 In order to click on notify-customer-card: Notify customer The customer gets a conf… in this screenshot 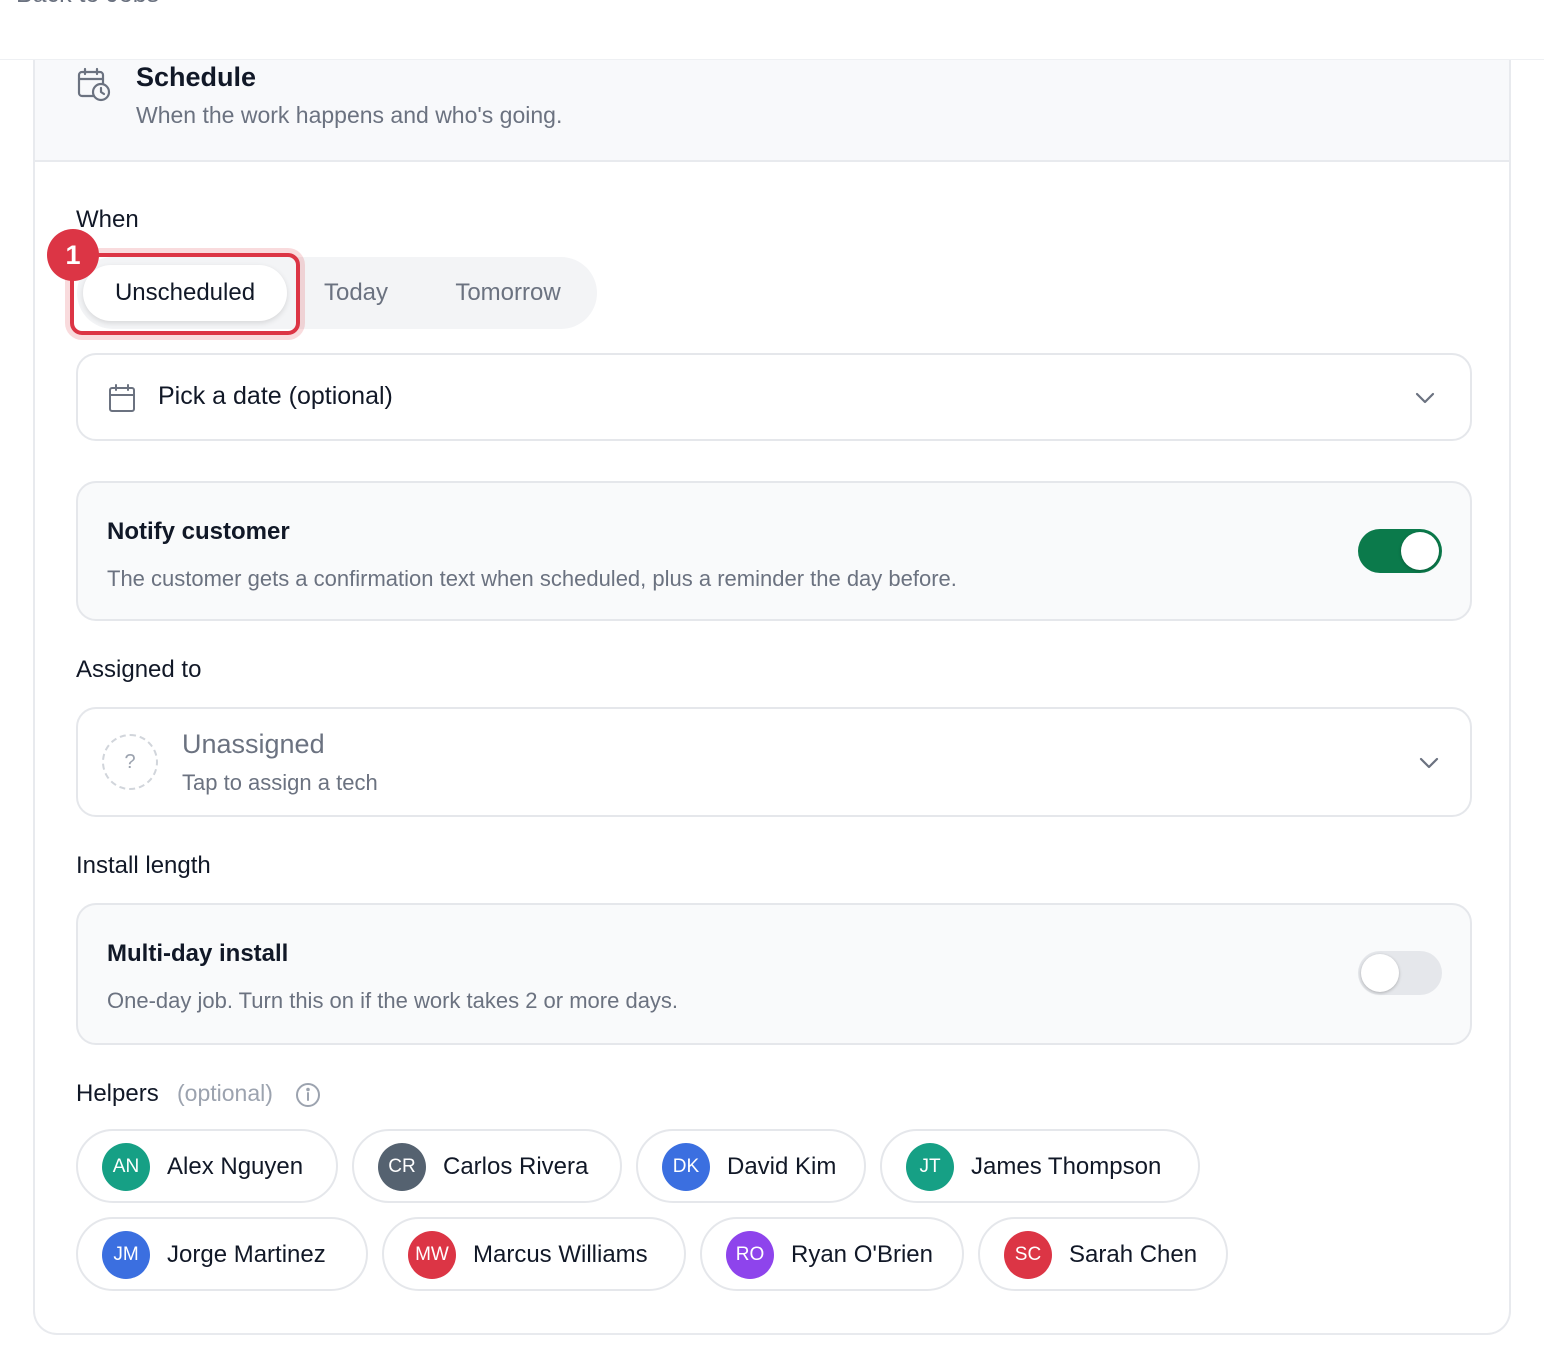, I will do `click(774, 551)`.